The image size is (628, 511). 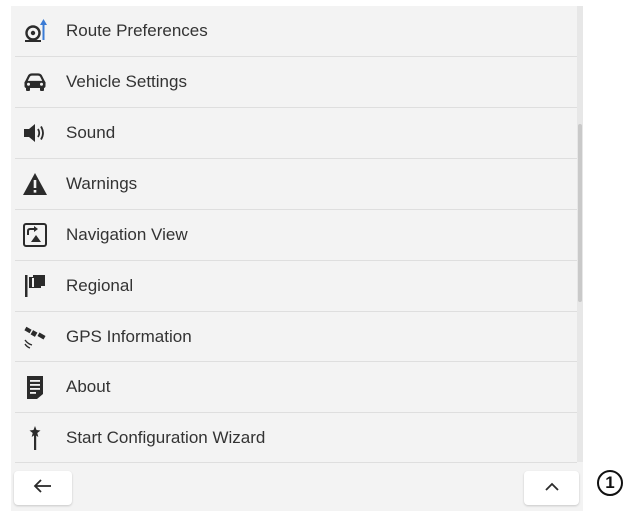 I want to click on menu-item-start-configuration-wizard: Start Configuration Wizard, so click(x=294, y=438).